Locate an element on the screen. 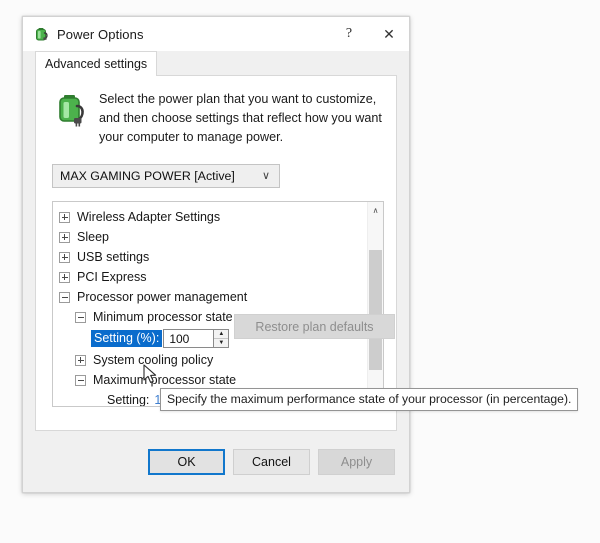 The height and width of the screenshot is (543, 600). tree-item-label: Wireless Adapter Settings is located at coordinates (149, 217).